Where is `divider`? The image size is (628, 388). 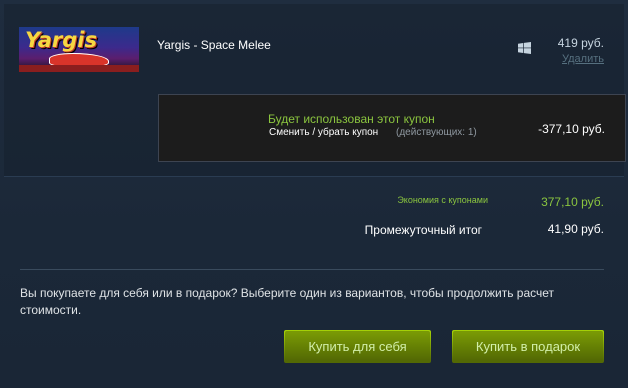 divider is located at coordinates (312, 269).